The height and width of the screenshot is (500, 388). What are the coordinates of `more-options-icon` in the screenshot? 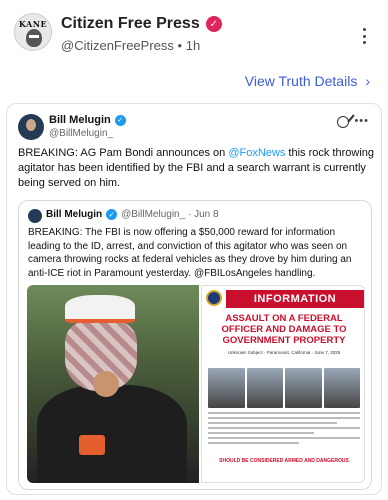 It's located at (364, 36).